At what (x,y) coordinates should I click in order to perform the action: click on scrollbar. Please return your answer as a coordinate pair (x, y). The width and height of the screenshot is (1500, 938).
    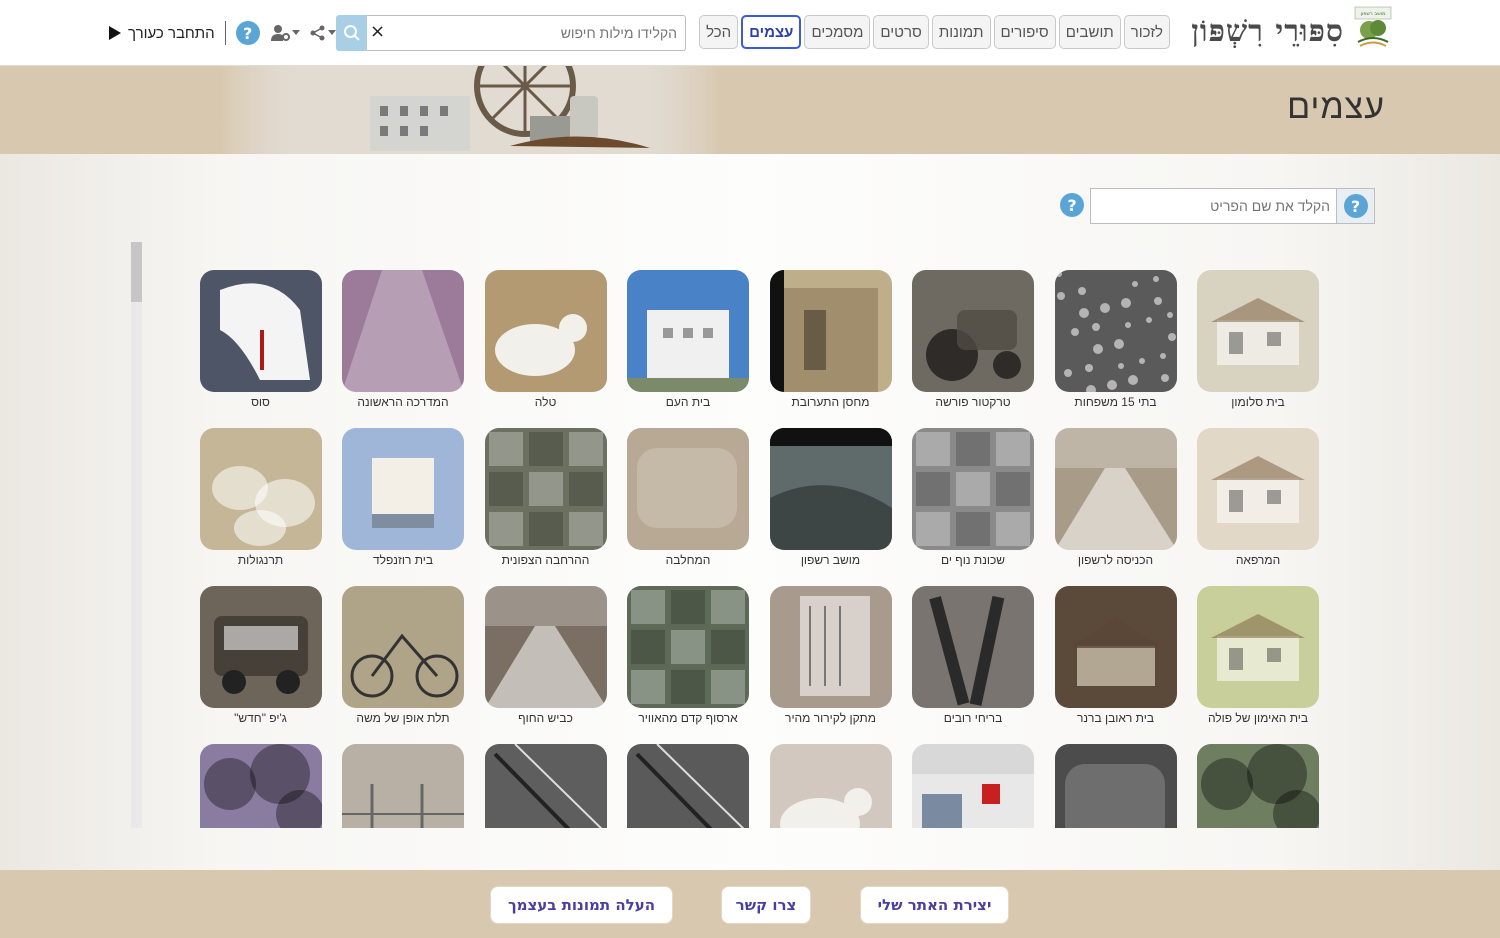
    Looking at the image, I should click on (136, 535).